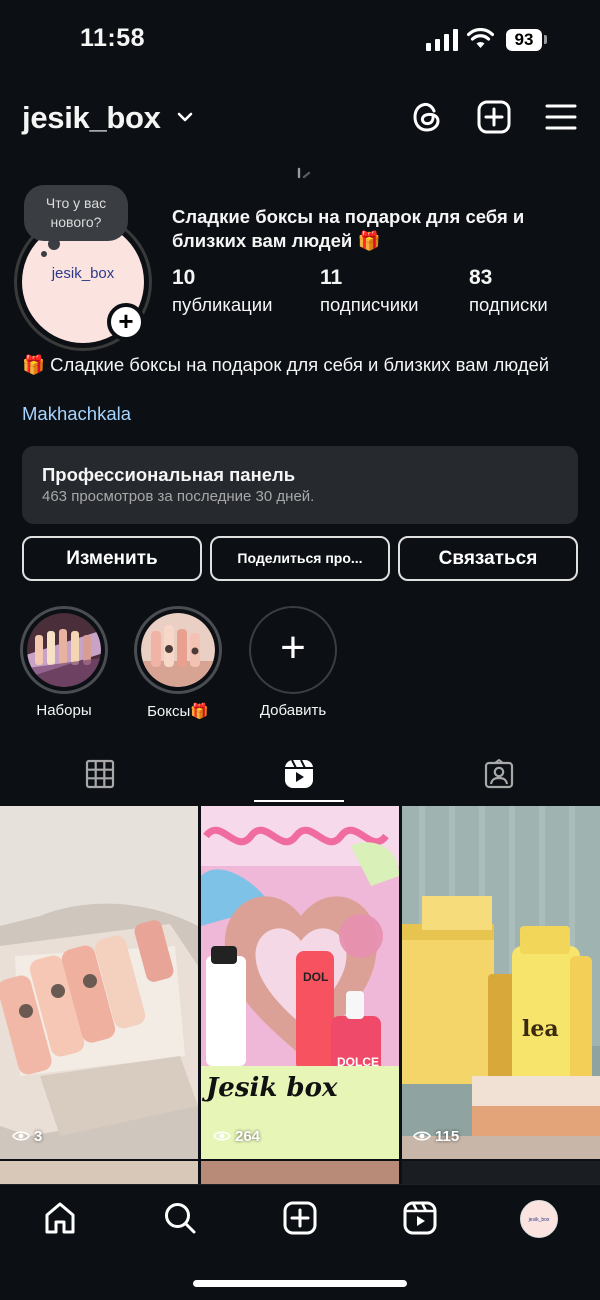 The width and height of the screenshot is (600, 1300). Describe the element at coordinates (442, 40) in the screenshot. I see `cellular-signal-icon` at that location.